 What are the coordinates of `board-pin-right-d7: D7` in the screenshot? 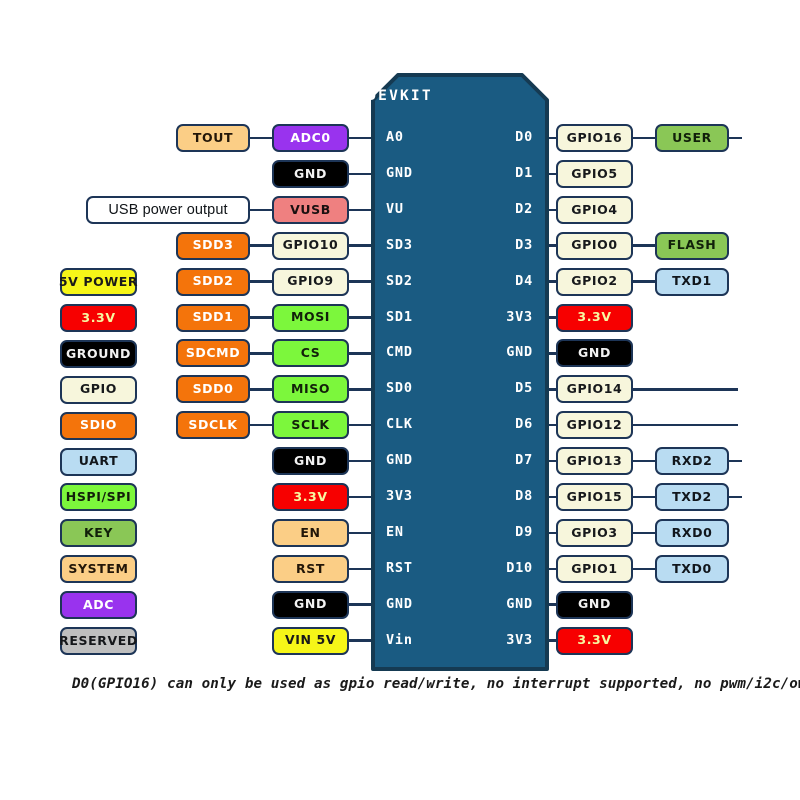 It's located at (524, 460).